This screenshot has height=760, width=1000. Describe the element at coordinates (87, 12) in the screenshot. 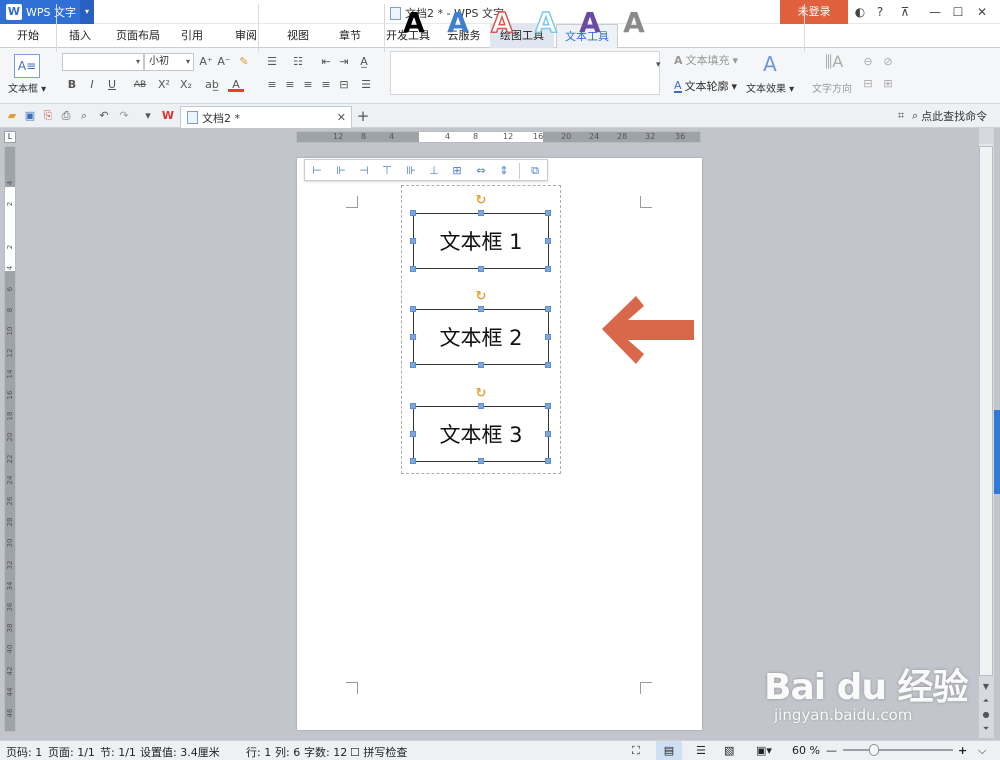

I see `chevron-down-icon: ▾` at that location.